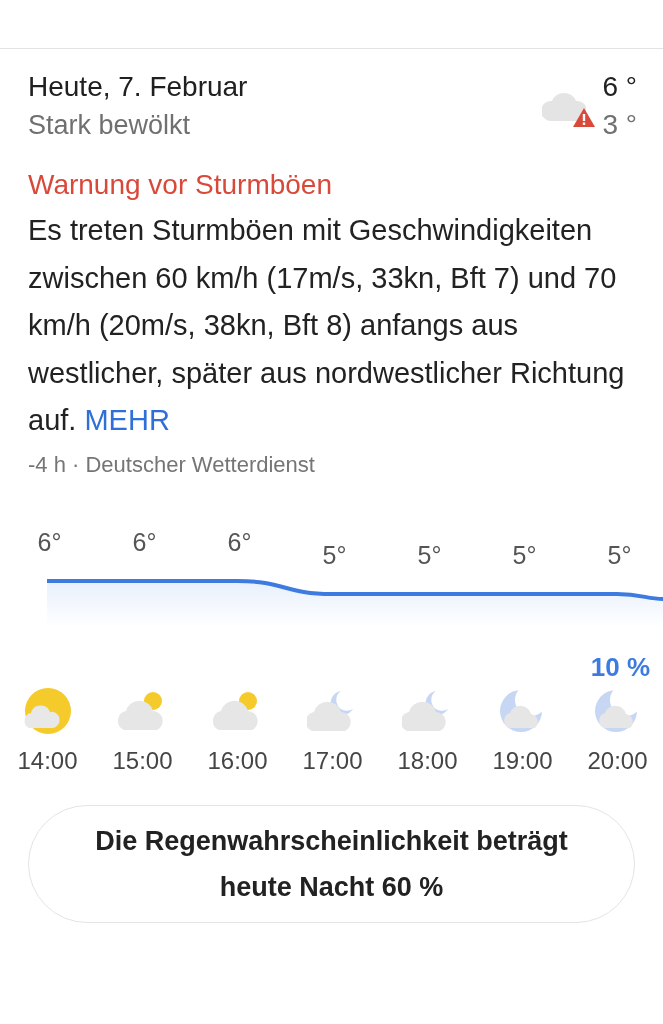 The width and height of the screenshot is (663, 1024). I want to click on hour-time: 19:00, so click(522, 760).